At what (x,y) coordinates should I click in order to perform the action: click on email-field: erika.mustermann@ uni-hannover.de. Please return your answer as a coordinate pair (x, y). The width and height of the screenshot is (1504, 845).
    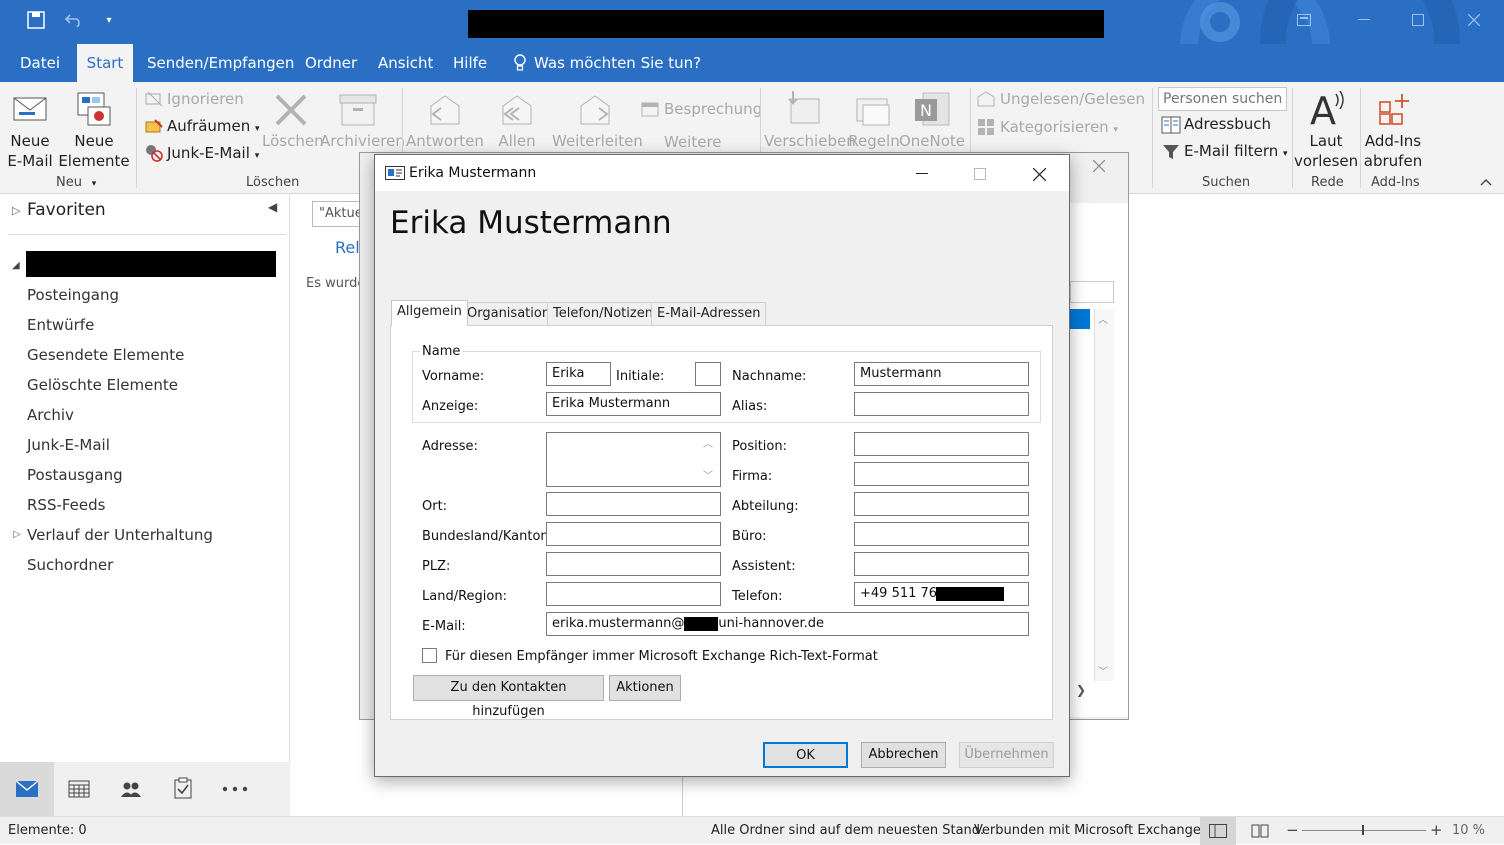
    Looking at the image, I should click on (787, 624).